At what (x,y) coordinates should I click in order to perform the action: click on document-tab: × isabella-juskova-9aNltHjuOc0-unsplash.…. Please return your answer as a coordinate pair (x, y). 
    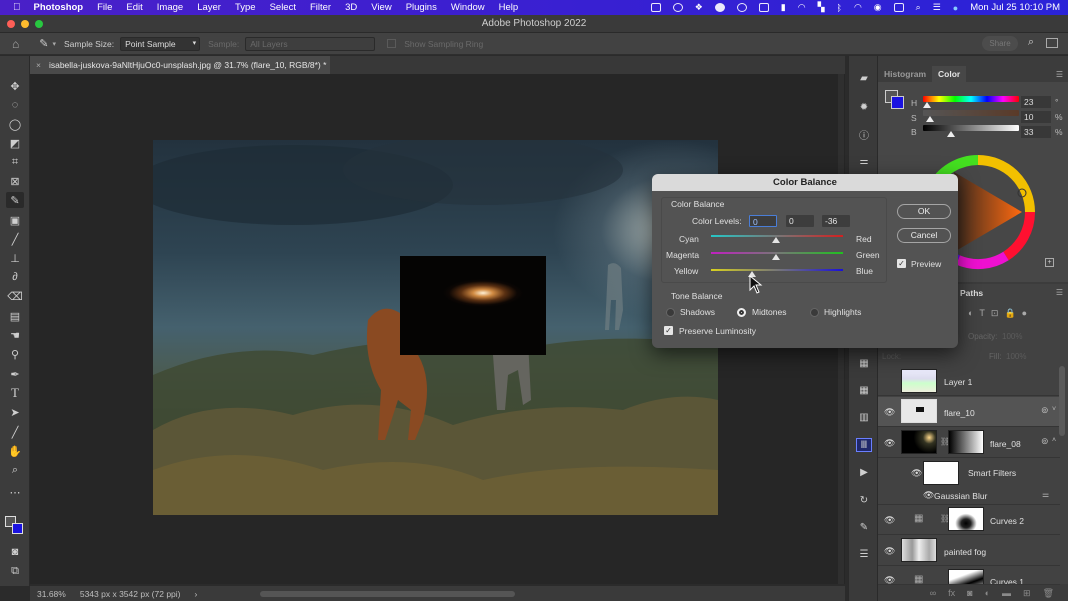
    Looking at the image, I should click on (180, 65).